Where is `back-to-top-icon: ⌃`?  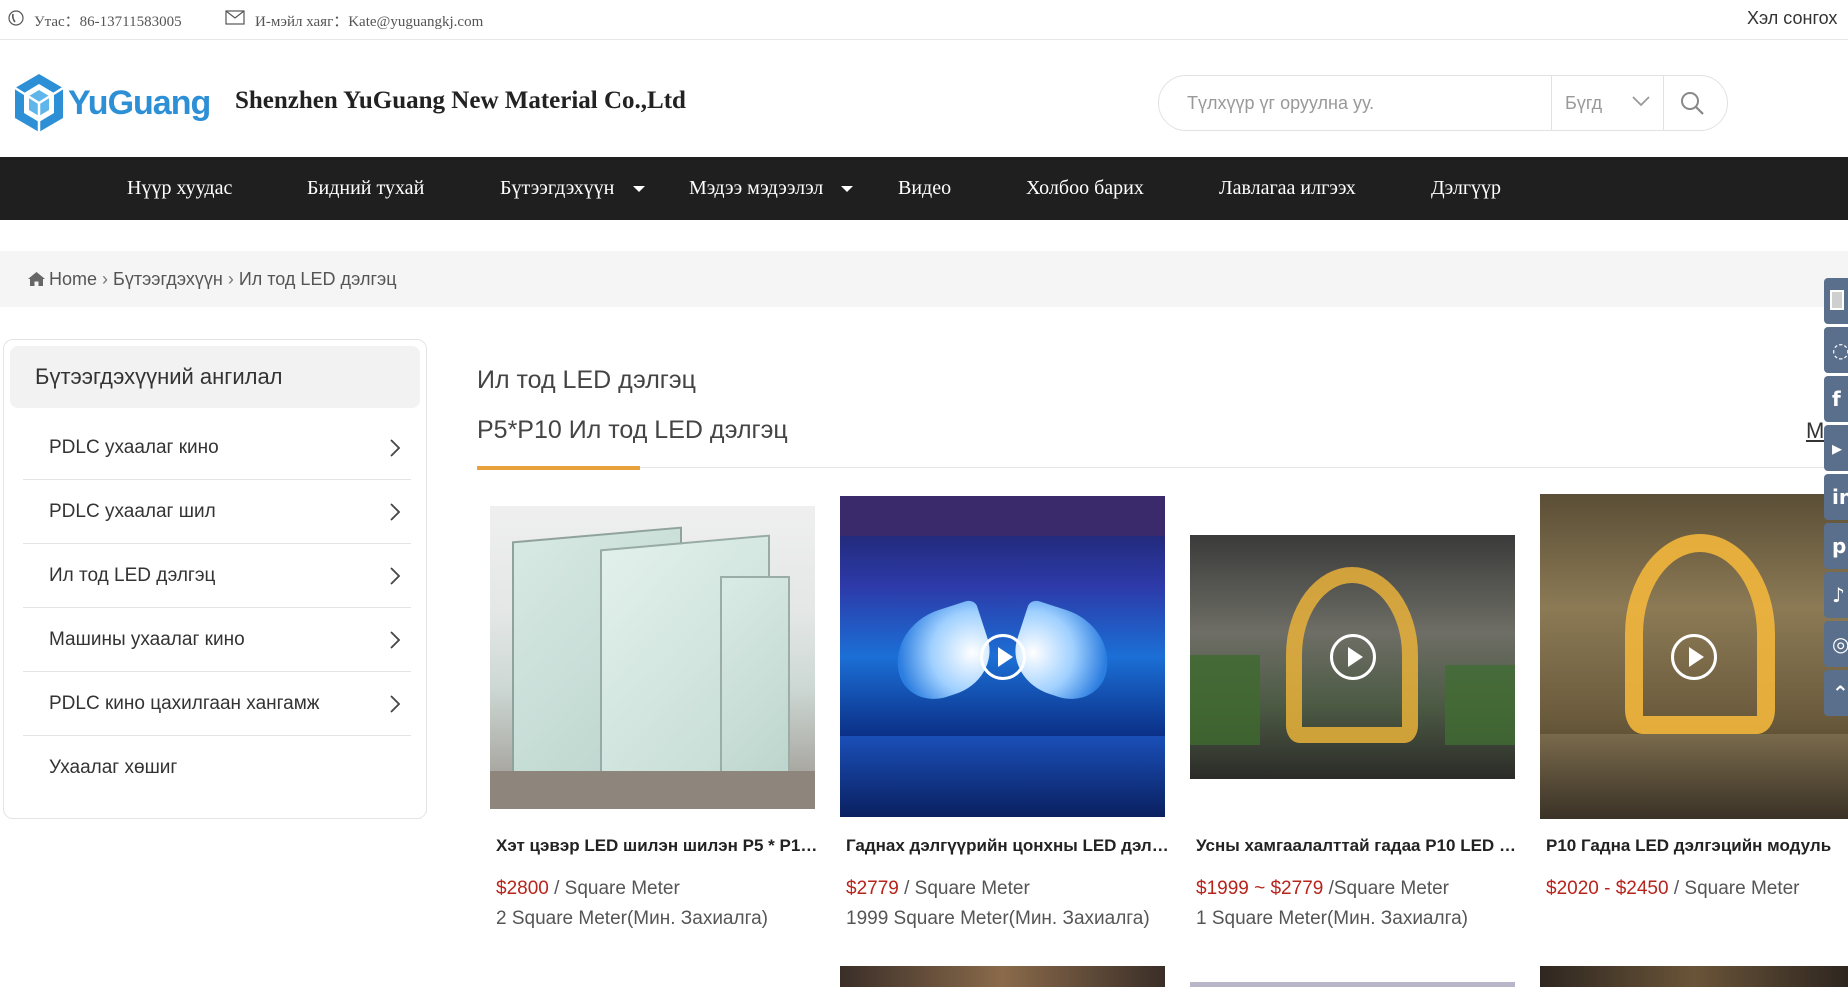 back-to-top-icon: ⌃ is located at coordinates (1836, 693).